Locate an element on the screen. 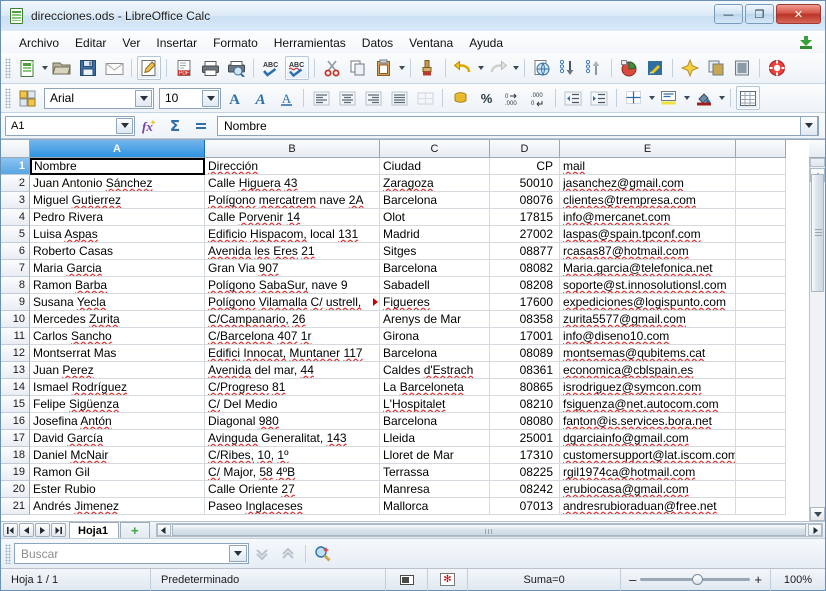 This screenshot has height=591, width=826. redo-icon is located at coordinates (498, 68).